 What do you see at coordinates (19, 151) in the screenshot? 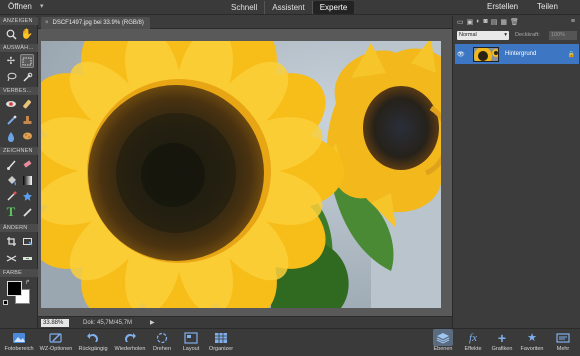
I see `section-draw: ZEICHNEN` at bounding box center [19, 151].